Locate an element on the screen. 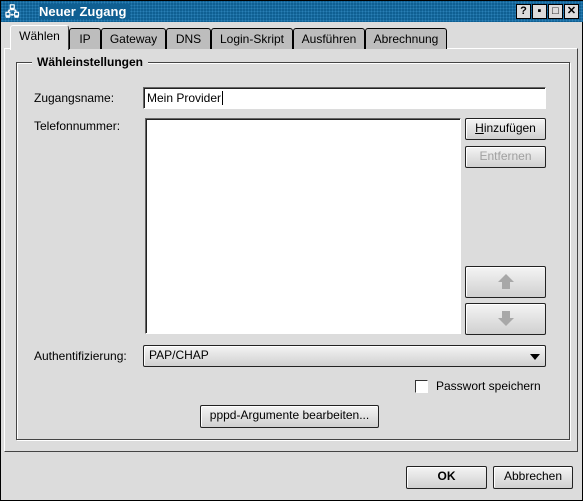 This screenshot has width=583, height=501. tab-abrechnung: Abrechnung is located at coordinates (406, 38).